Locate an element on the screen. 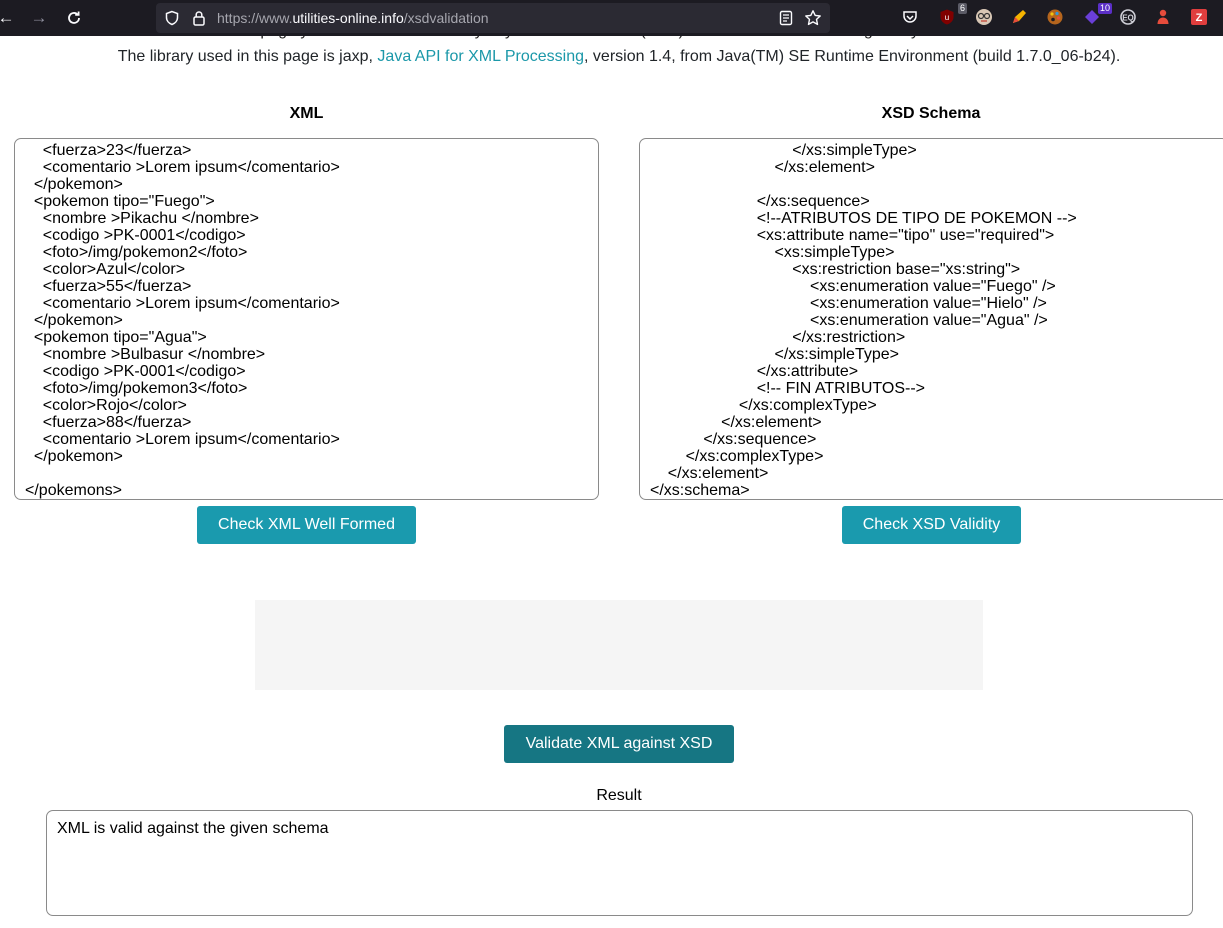  shield-icon is located at coordinates (172, 18).